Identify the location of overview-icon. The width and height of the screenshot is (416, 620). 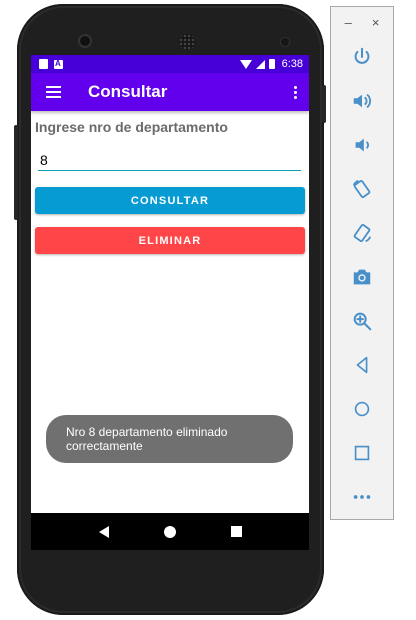
(362, 453).